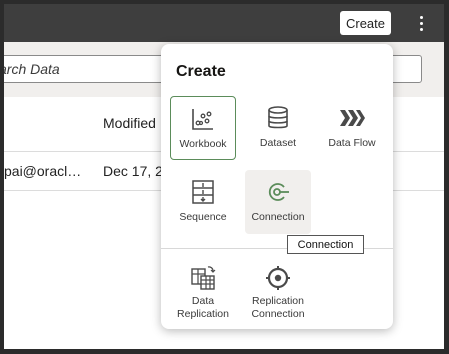 The height and width of the screenshot is (354, 449). I want to click on cell-modified: Dec 17, 2, so click(133, 171).